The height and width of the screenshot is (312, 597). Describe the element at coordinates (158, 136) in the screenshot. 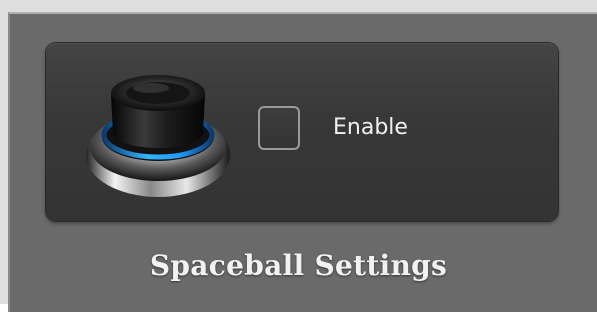

I see `spacemouse-controller-icon` at that location.